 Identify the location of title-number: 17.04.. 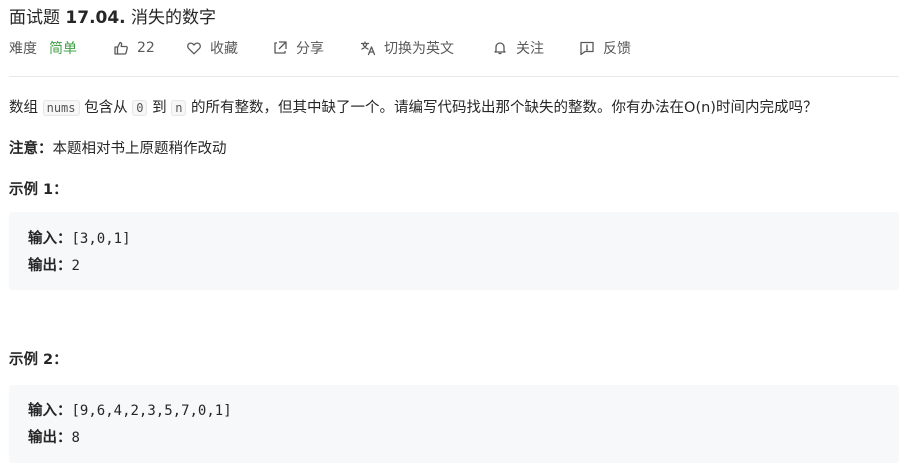
(95, 18).